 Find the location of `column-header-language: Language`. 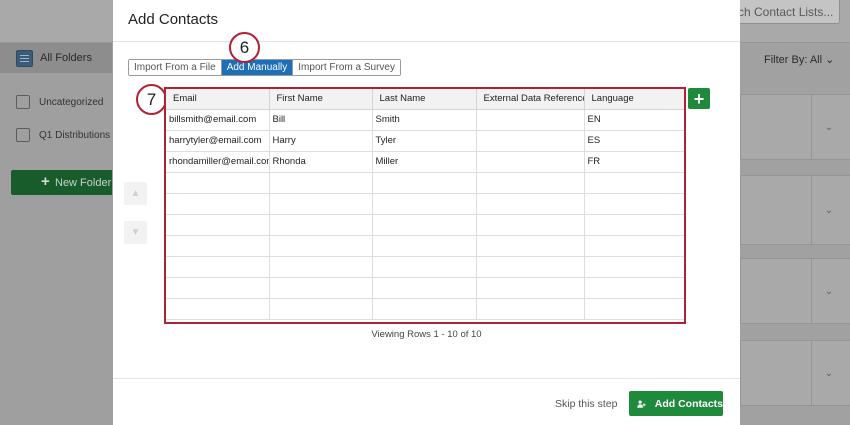

column-header-language: Language is located at coordinates (633, 99).